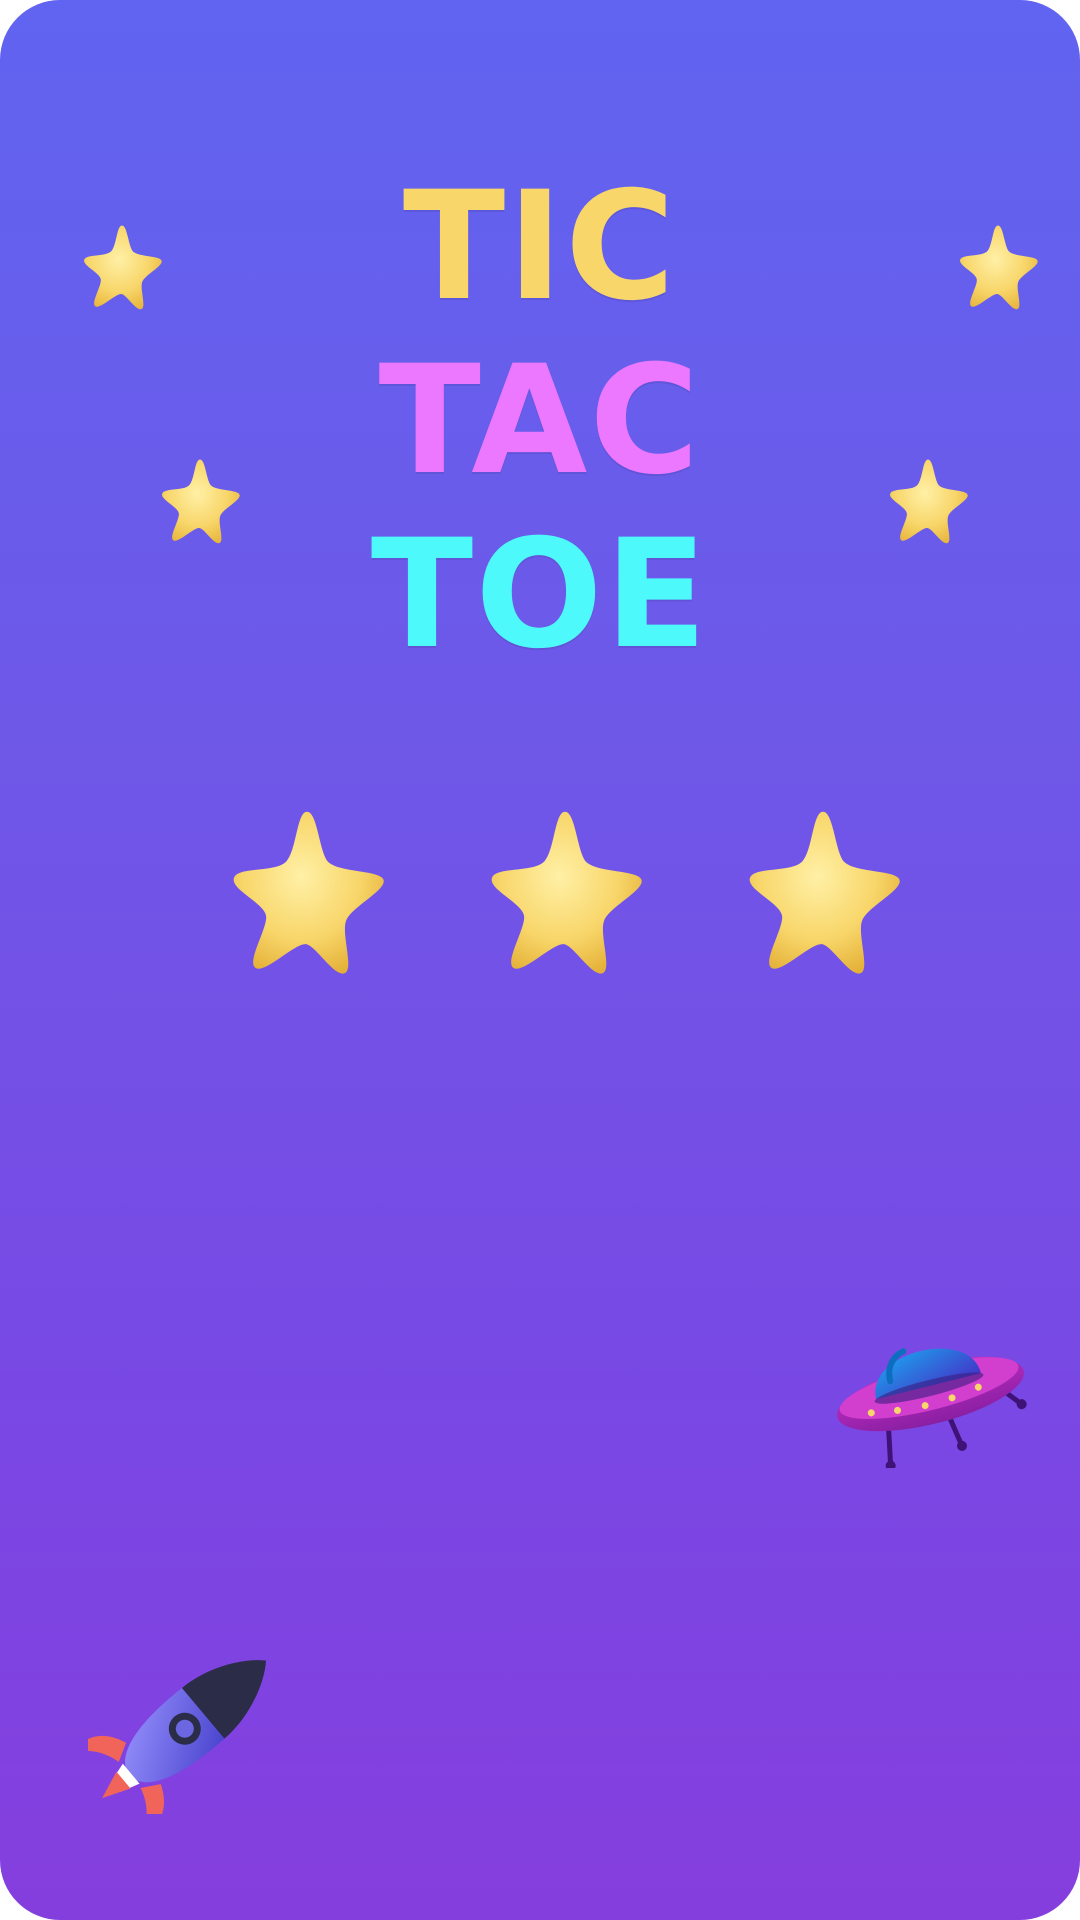 This screenshot has width=1080, height=1920. I want to click on rocket-icon, so click(194, 1721).